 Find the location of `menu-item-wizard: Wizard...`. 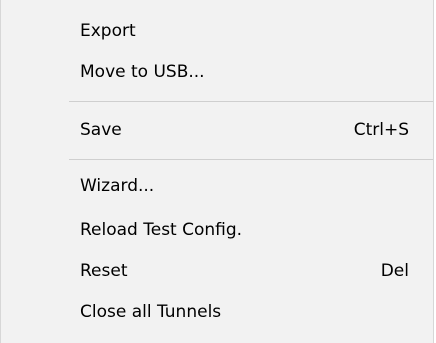

menu-item-wizard: Wizard... is located at coordinates (217, 186).